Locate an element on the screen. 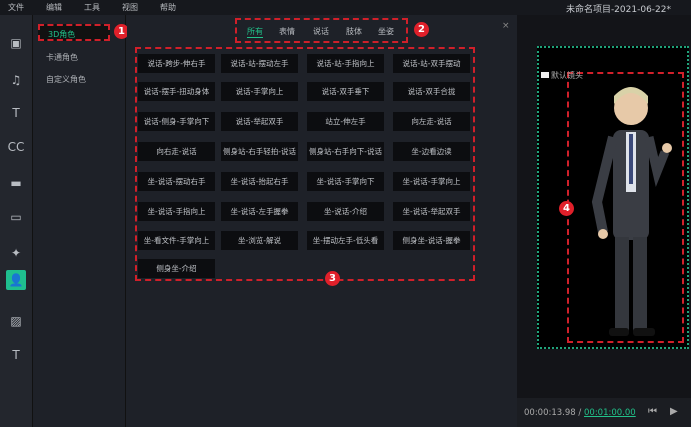 This screenshot has width=691, height=427. folder-icon: ▬ is located at coordinates (16, 183).